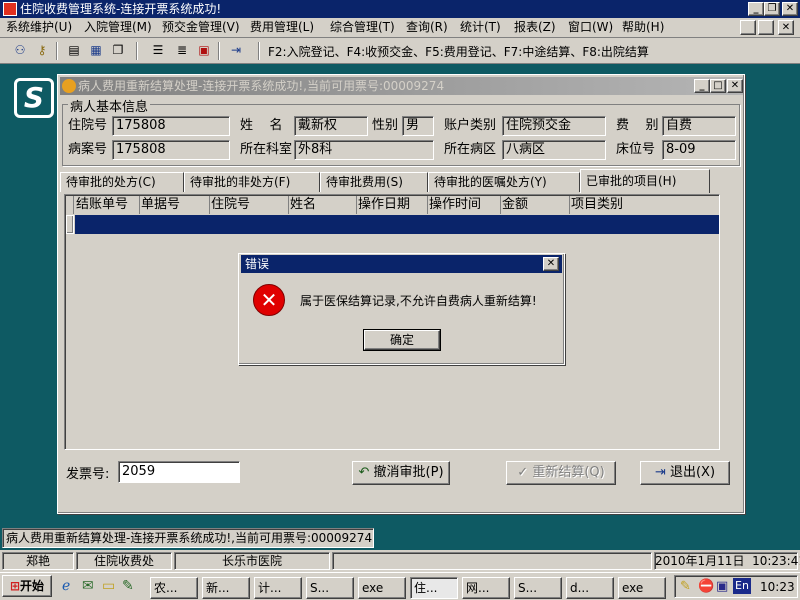 This screenshot has width=800, height=600. Describe the element at coordinates (643, 27) in the screenshot. I see `menu-help: 帮助(H)` at that location.